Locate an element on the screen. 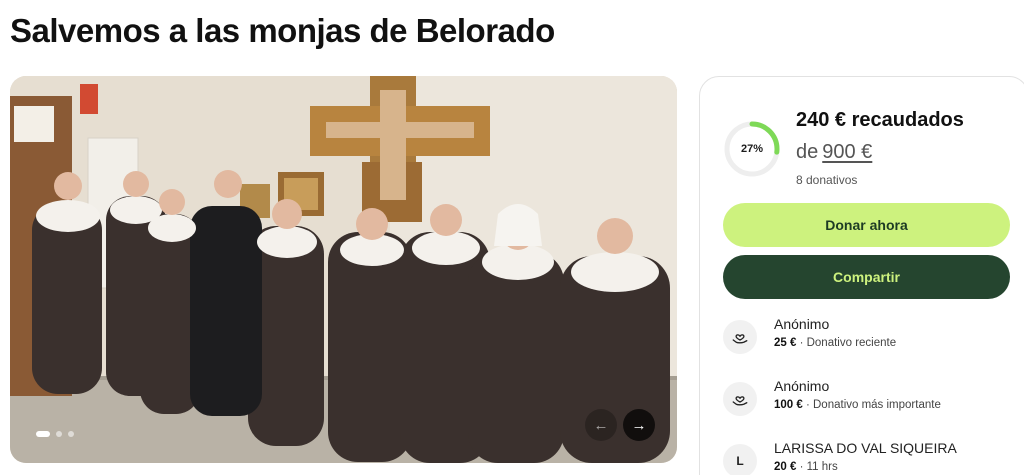  goal-prefix: de is located at coordinates (807, 152).